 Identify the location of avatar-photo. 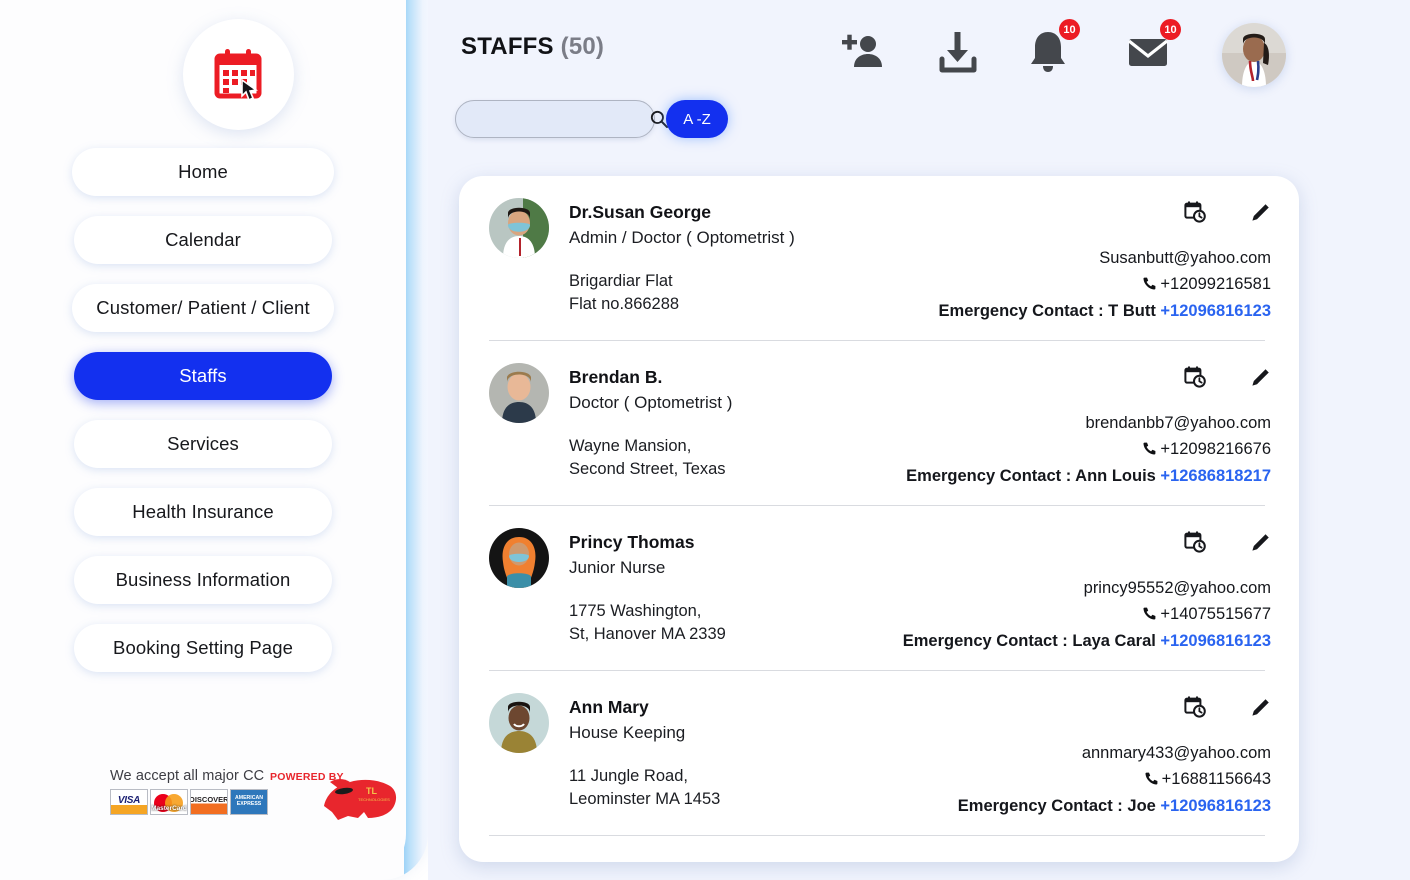
(1254, 55).